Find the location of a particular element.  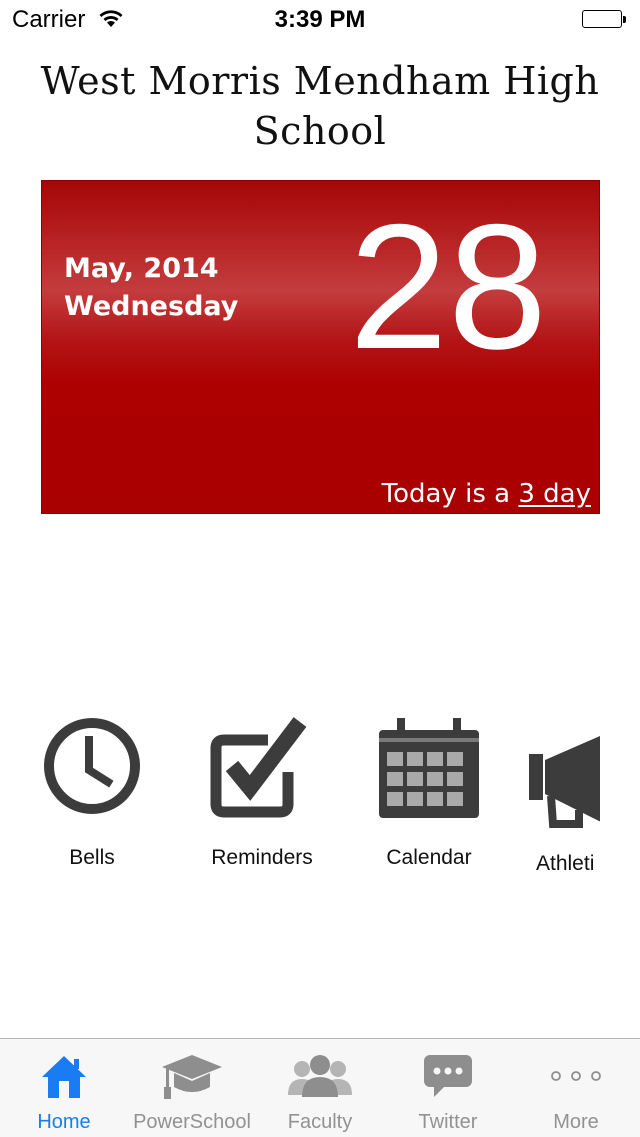

tab-powerschool: PowerSchool is located at coordinates (192, 1088).